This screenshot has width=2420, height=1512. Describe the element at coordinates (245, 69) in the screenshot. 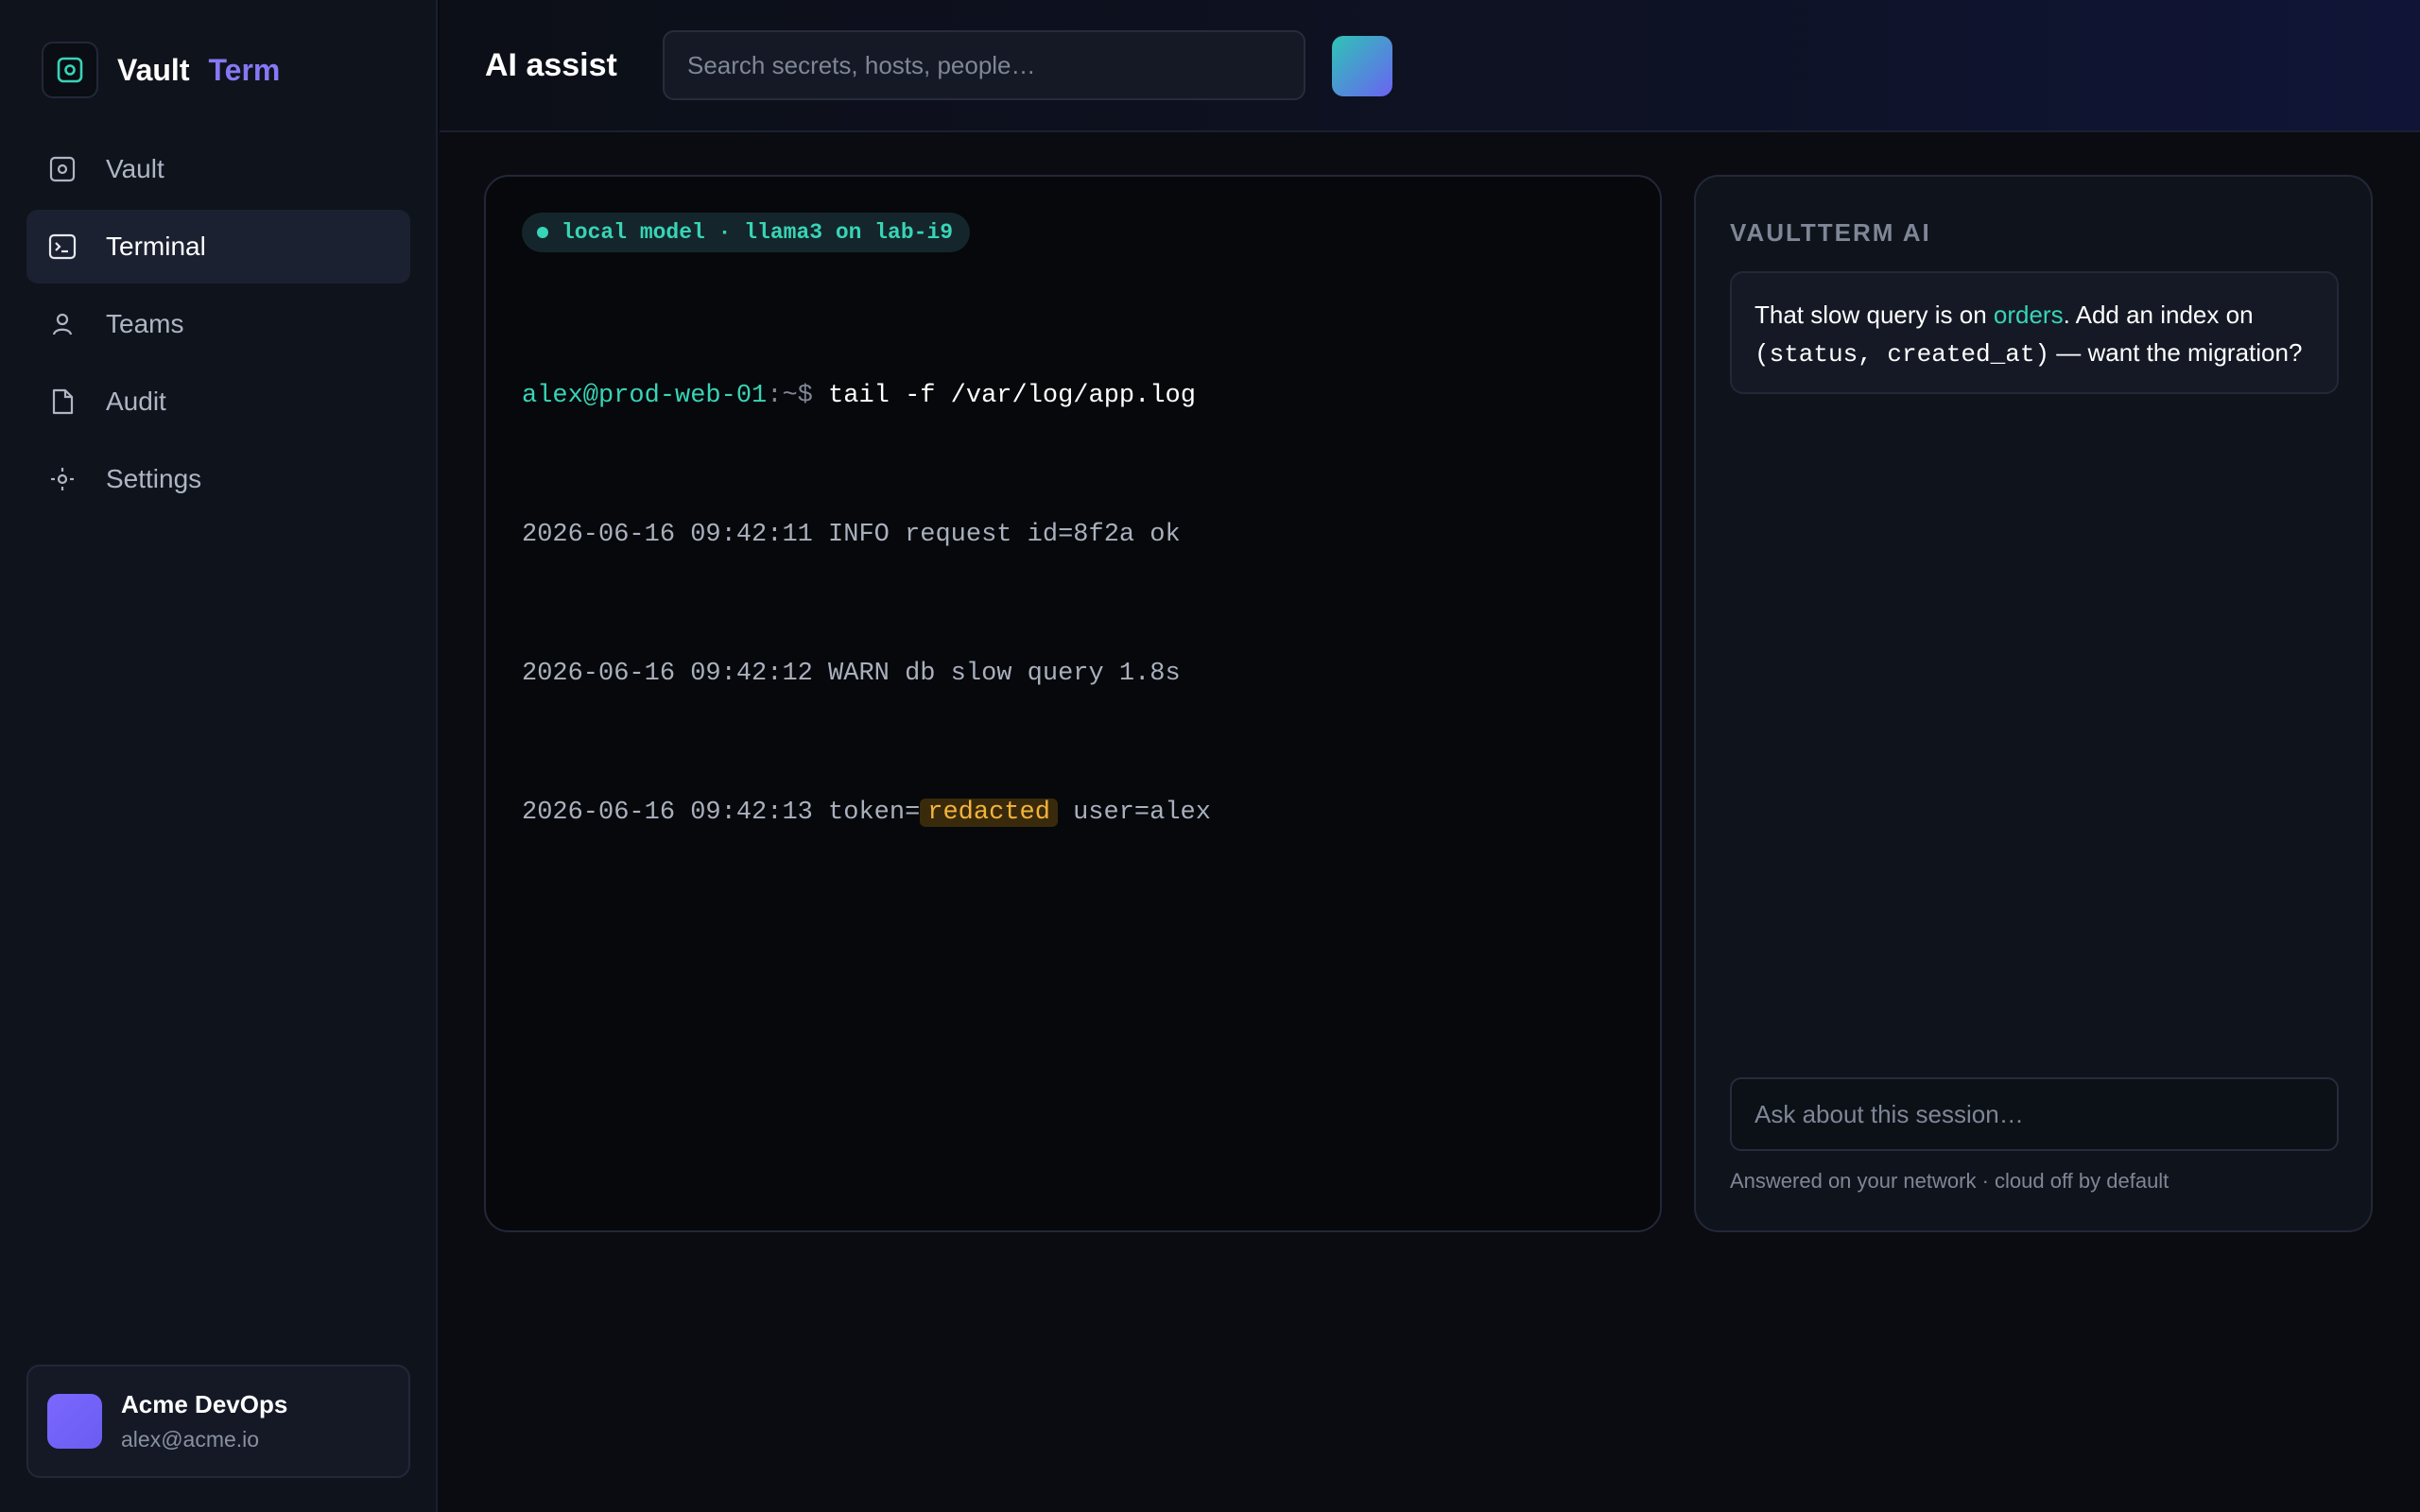

I see `brand-accent: Term` at that location.